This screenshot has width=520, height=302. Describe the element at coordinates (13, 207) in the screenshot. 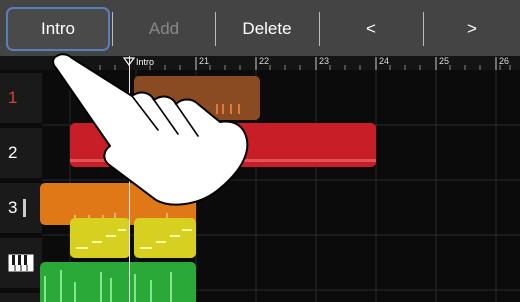

I see `track-number: 3` at that location.